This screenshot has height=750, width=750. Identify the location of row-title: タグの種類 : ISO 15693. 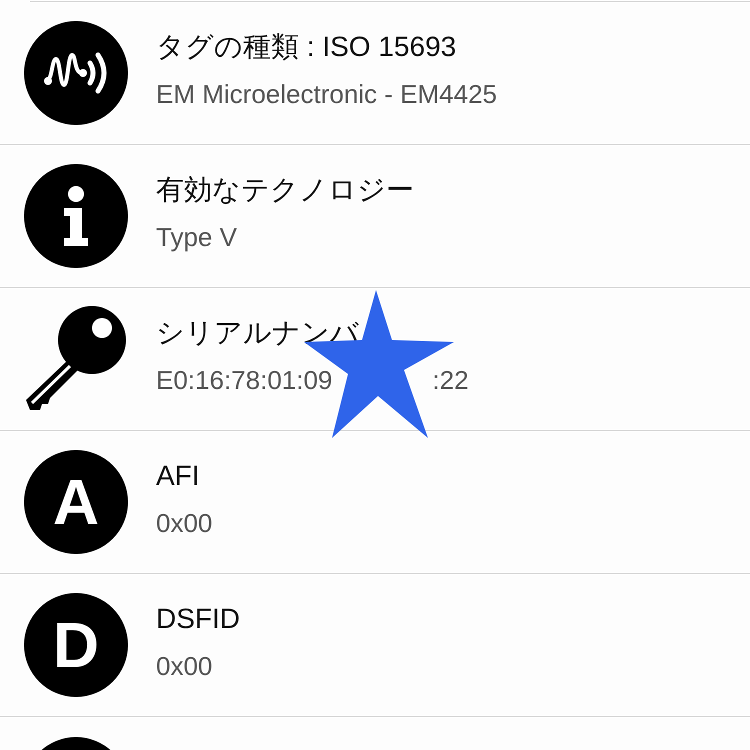
(307, 47).